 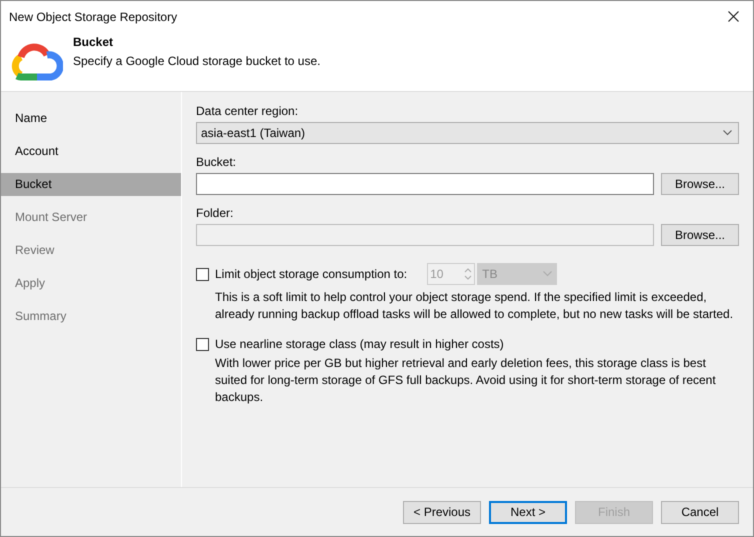 I want to click on wizard-button: Cancel, so click(x=700, y=512).